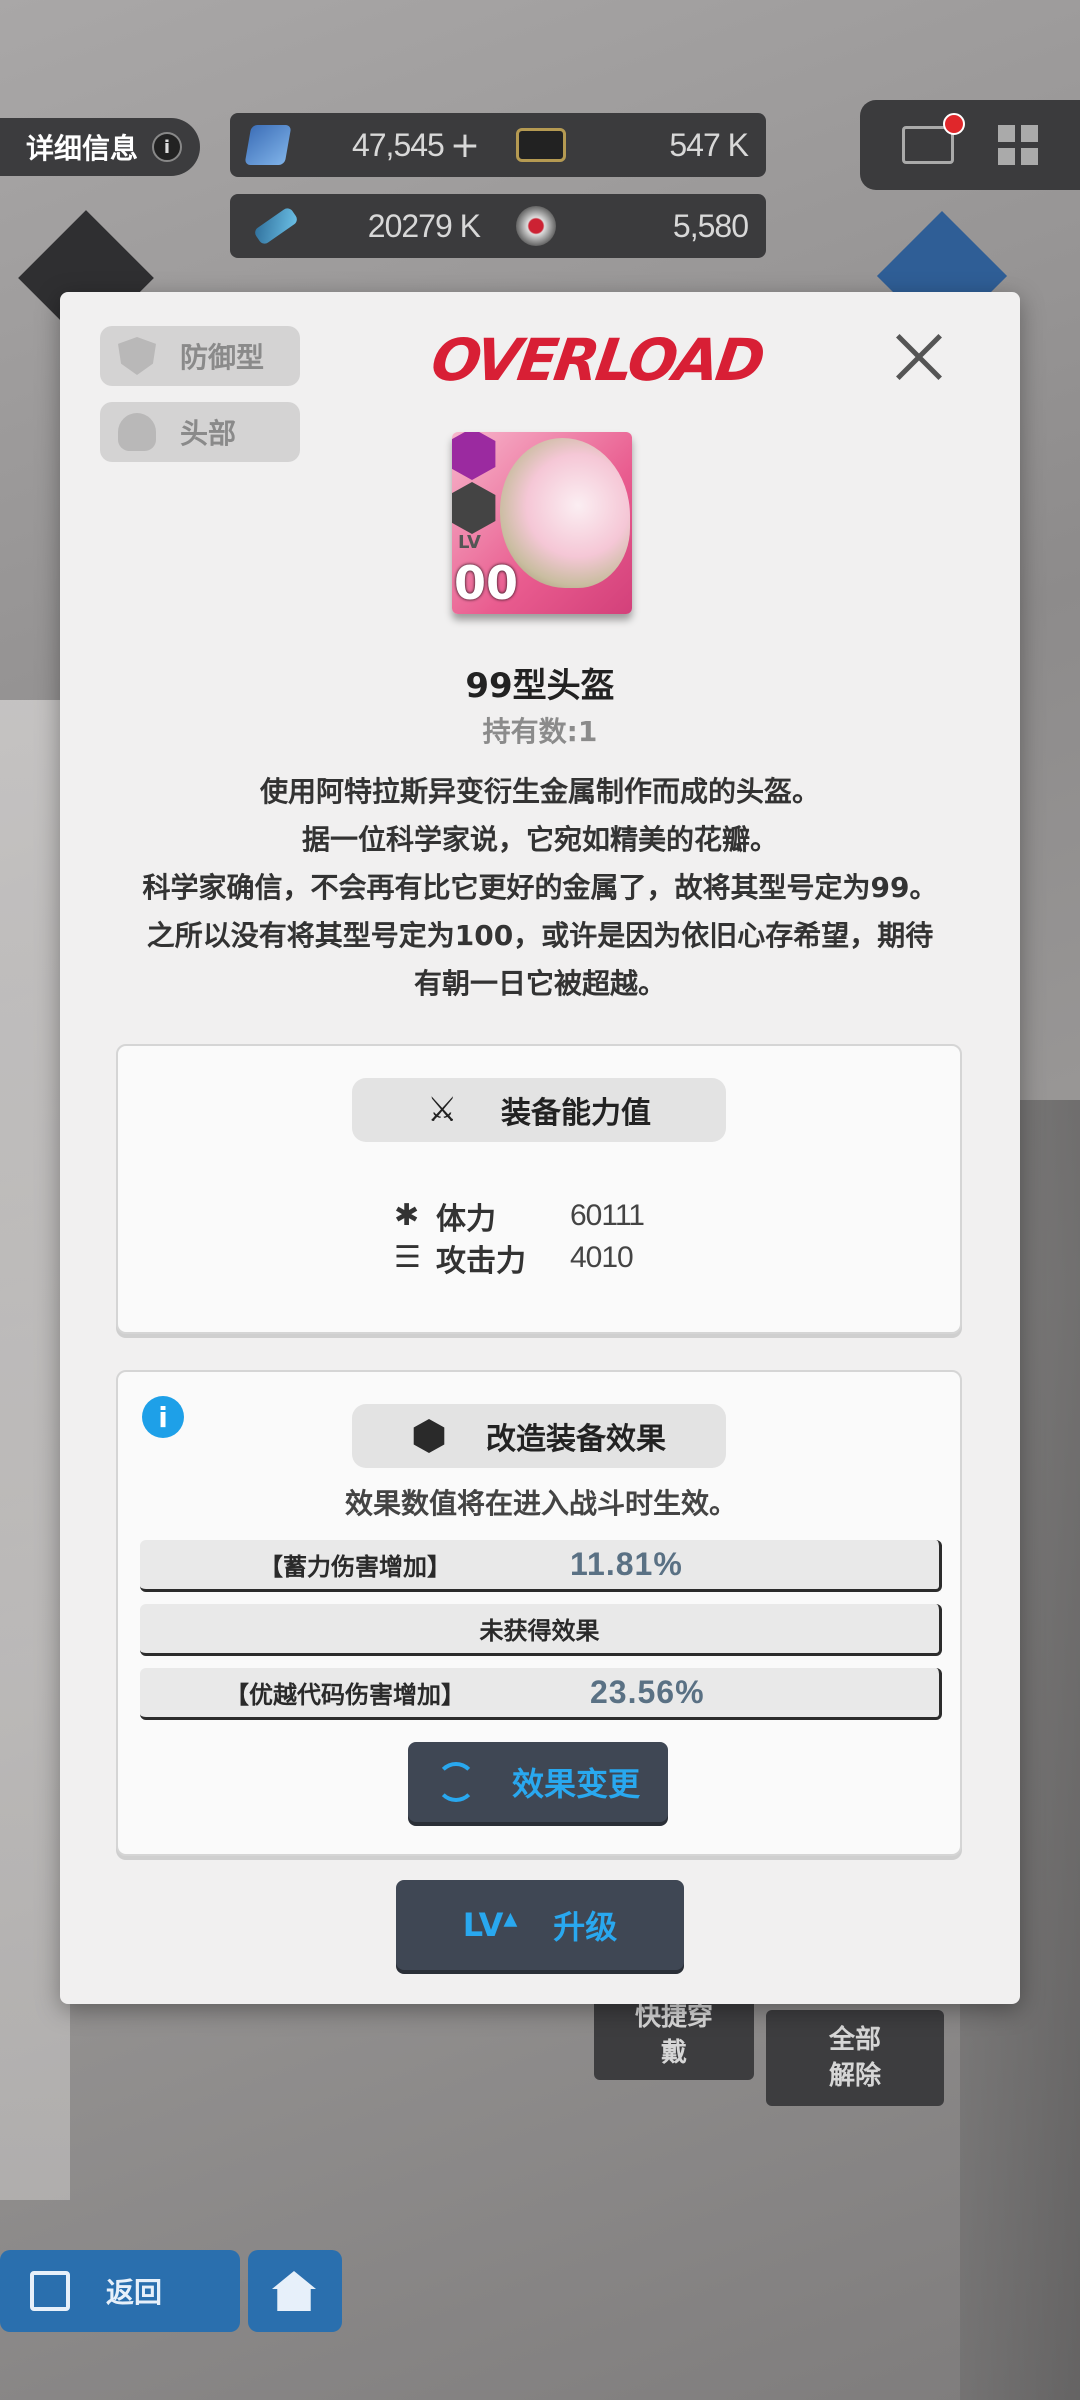  I want to click on effects-panel-header: 改造装备效果, so click(539, 1436).